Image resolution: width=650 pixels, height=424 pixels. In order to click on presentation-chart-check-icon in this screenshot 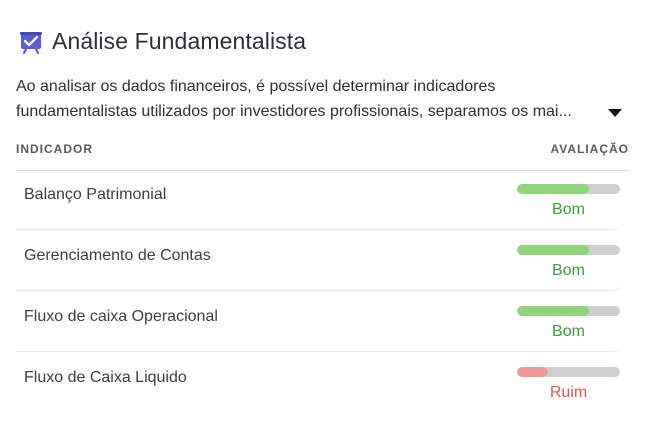, I will do `click(31, 42)`.